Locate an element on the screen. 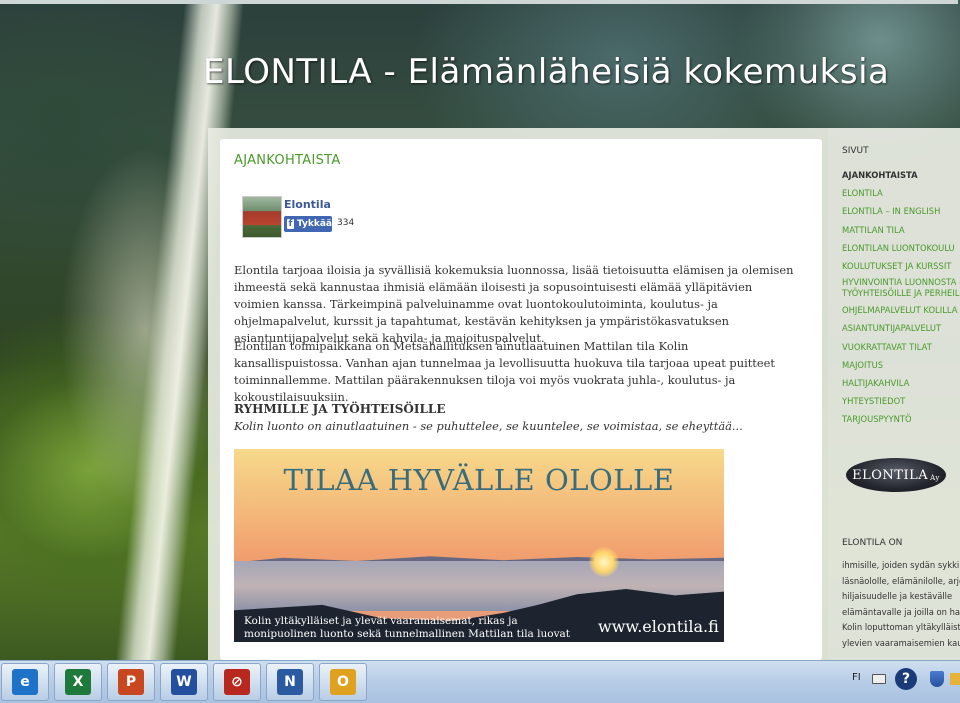  internet-explorer-icon: e is located at coordinates (25, 682).